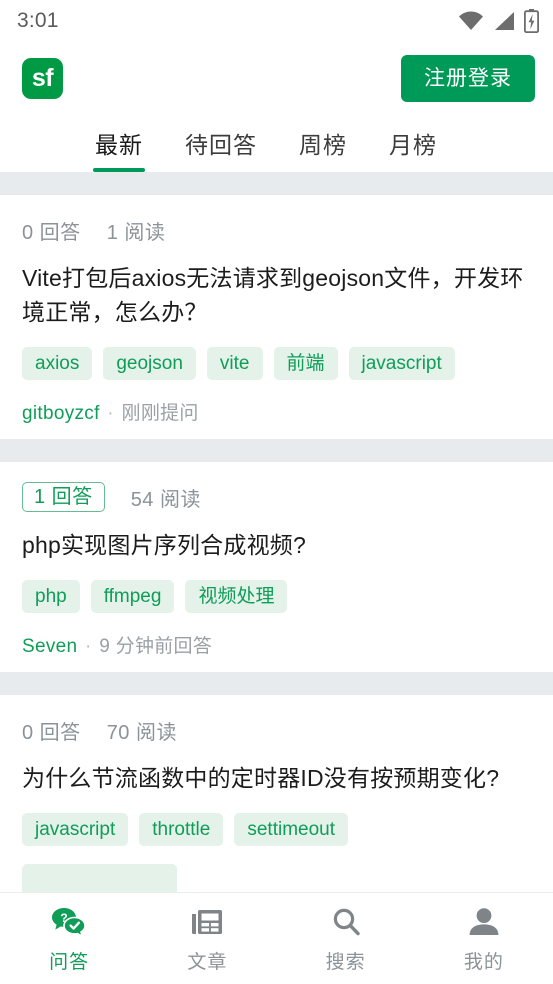 This screenshot has height=984, width=553. I want to click on register-login-button: 注册登录, so click(468, 78).